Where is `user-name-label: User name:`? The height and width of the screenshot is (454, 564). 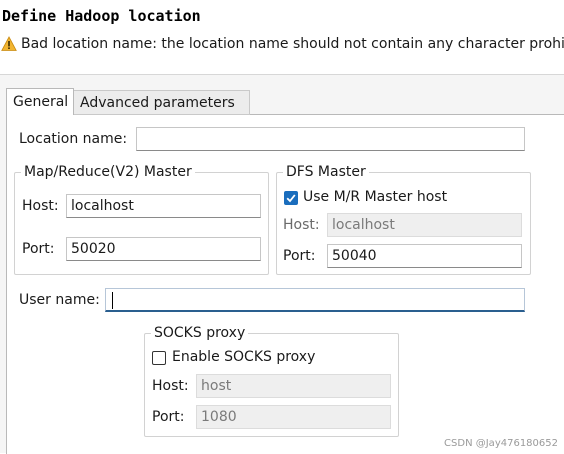 user-name-label: User name: is located at coordinates (59, 300).